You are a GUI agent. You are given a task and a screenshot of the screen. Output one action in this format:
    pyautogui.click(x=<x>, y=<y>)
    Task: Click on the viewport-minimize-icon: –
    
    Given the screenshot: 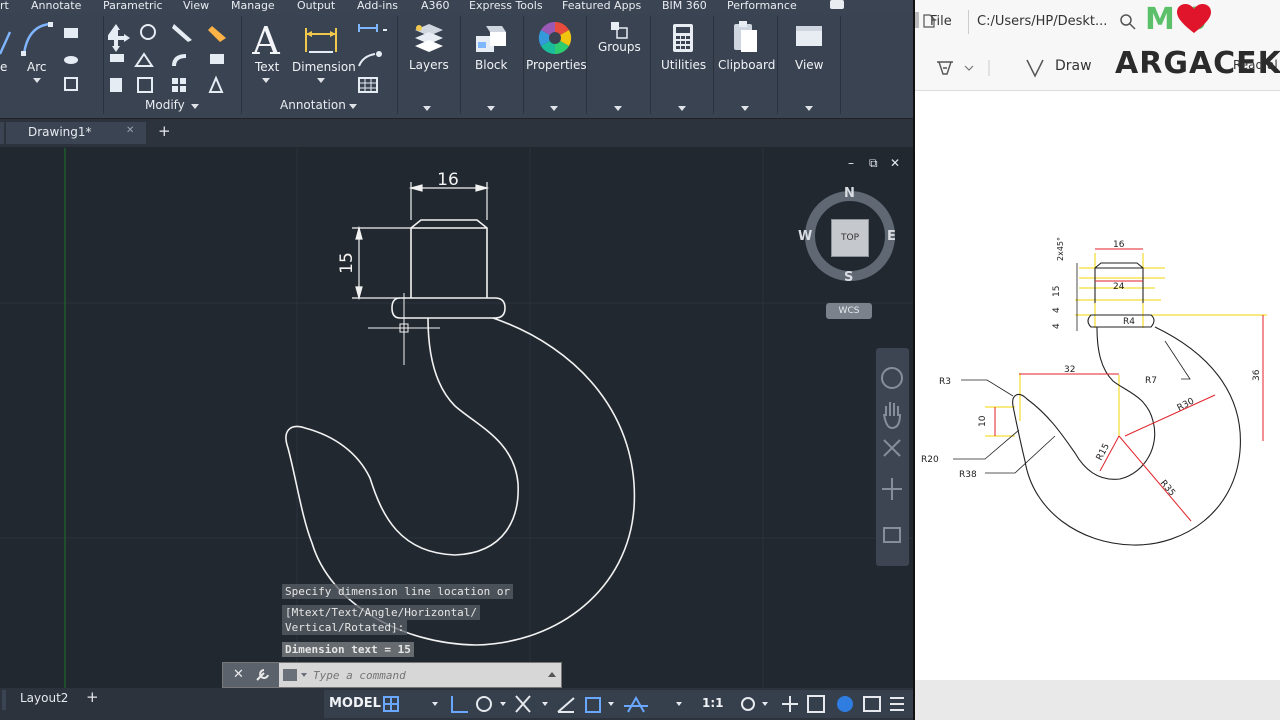 What is the action you would take?
    pyautogui.click(x=851, y=163)
    